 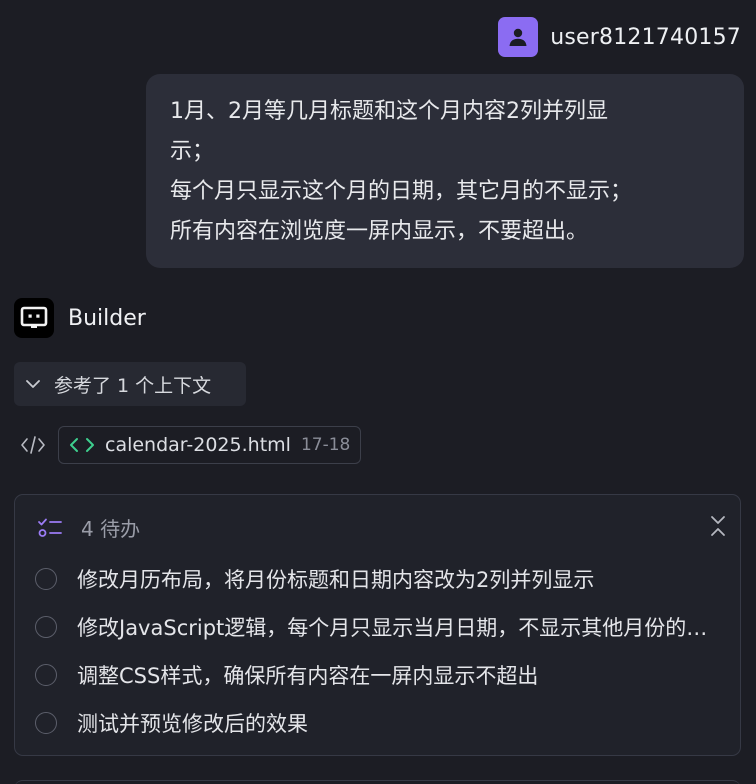 What do you see at coordinates (389, 111) in the screenshot?
I see `message-line: 1月、2月等几月标题和这个月内容2列并列显` at bounding box center [389, 111].